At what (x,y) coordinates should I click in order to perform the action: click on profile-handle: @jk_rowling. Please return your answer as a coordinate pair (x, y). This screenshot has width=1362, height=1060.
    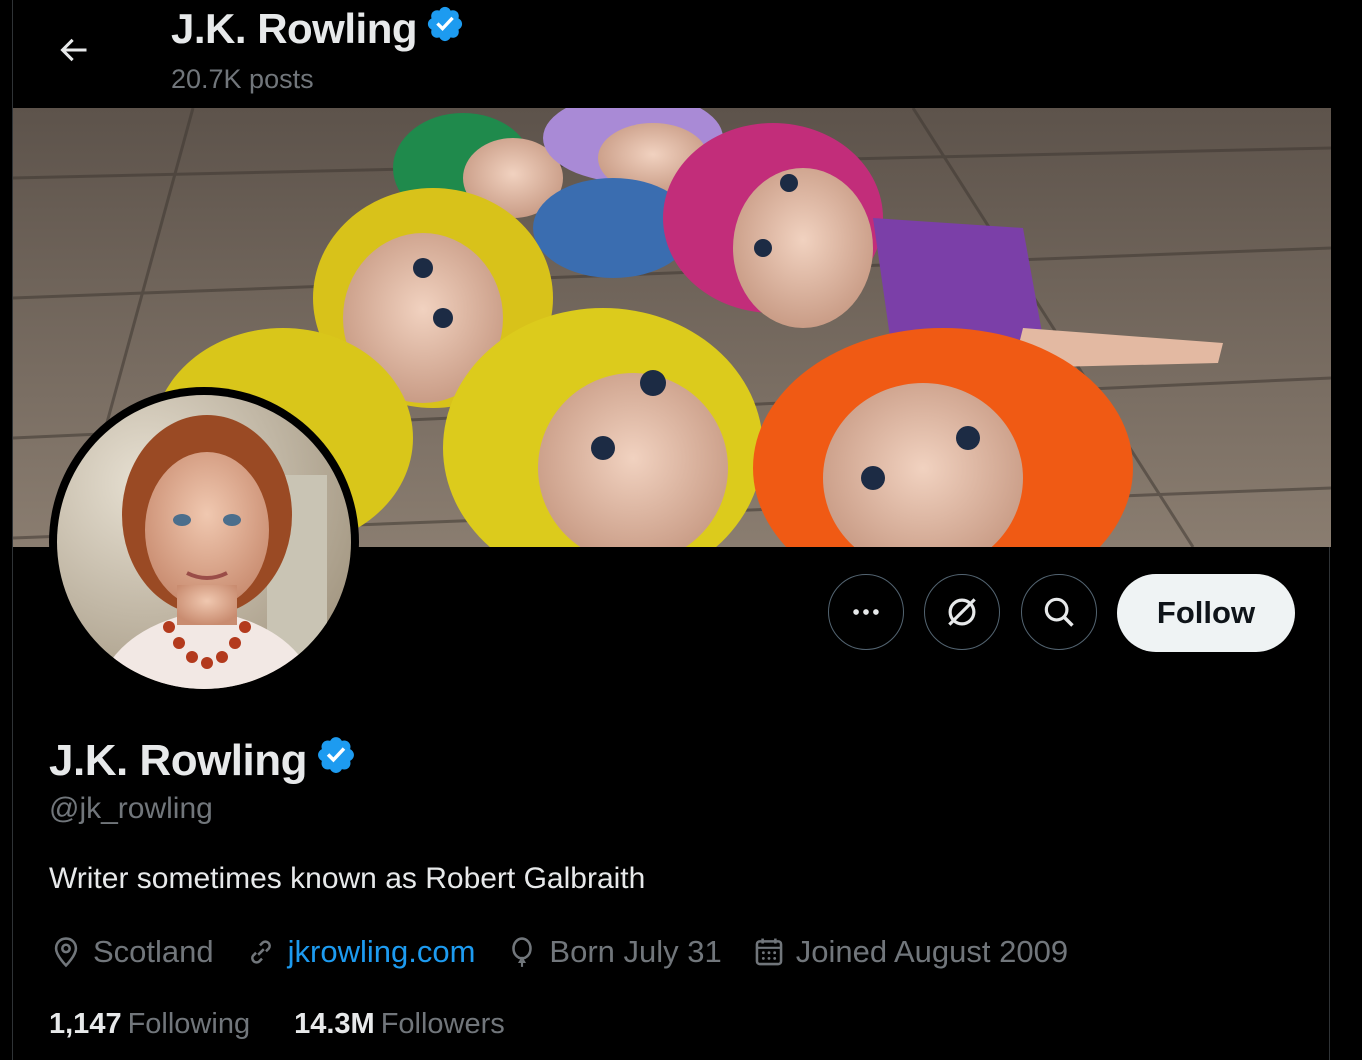
    Looking at the image, I should click on (131, 808).